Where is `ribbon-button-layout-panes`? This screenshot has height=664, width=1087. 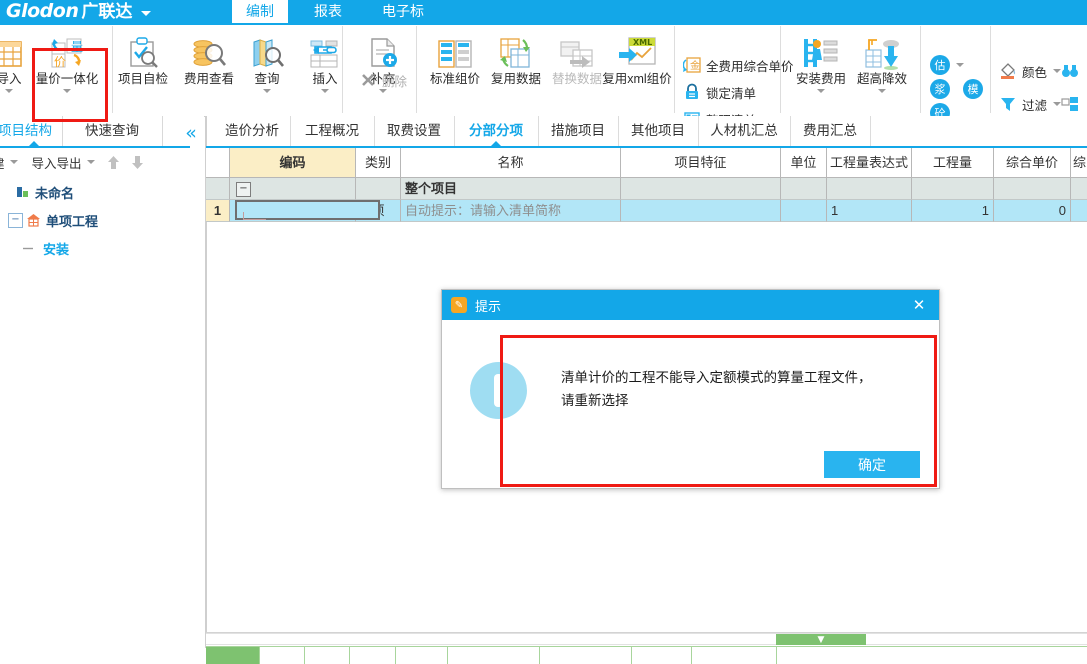
ribbon-button-layout-panes is located at coordinates (1070, 104).